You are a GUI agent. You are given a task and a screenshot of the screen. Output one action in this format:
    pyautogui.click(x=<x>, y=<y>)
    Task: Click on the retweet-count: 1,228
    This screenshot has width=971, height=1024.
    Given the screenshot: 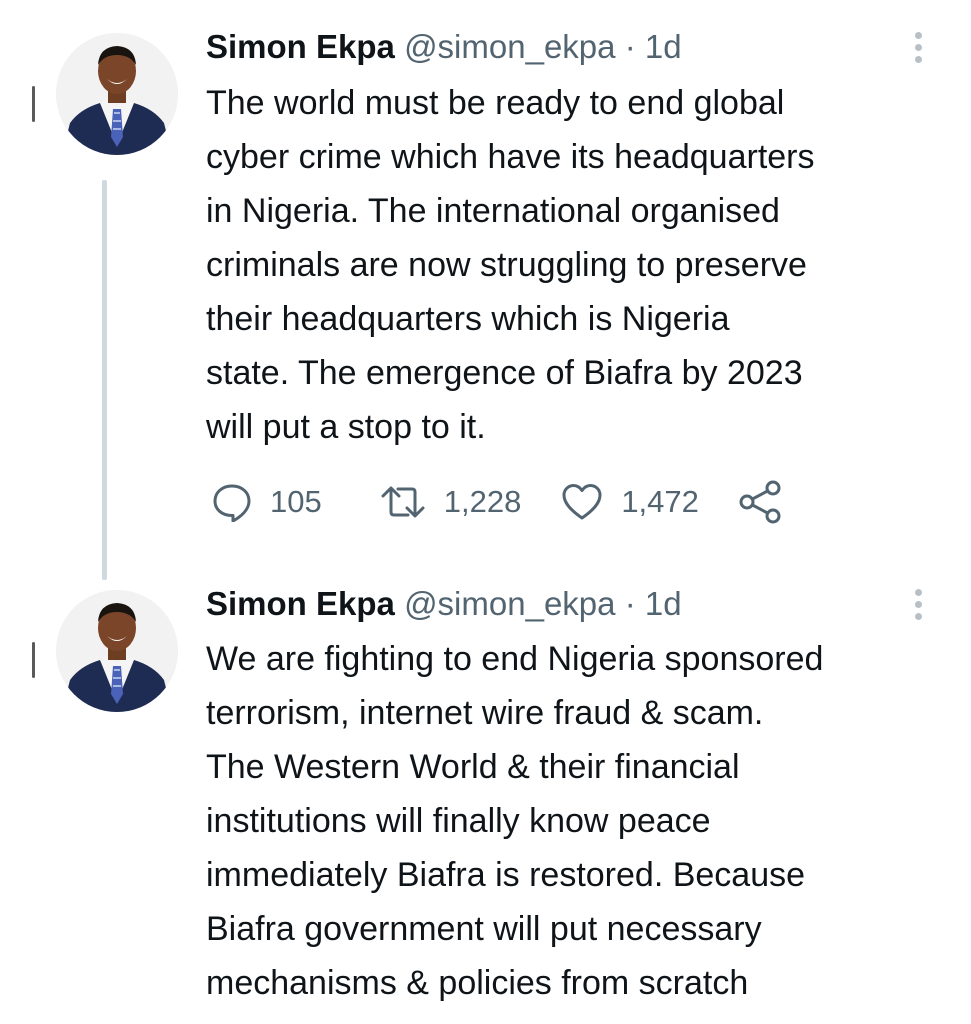 What is the action you would take?
    pyautogui.click(x=482, y=501)
    